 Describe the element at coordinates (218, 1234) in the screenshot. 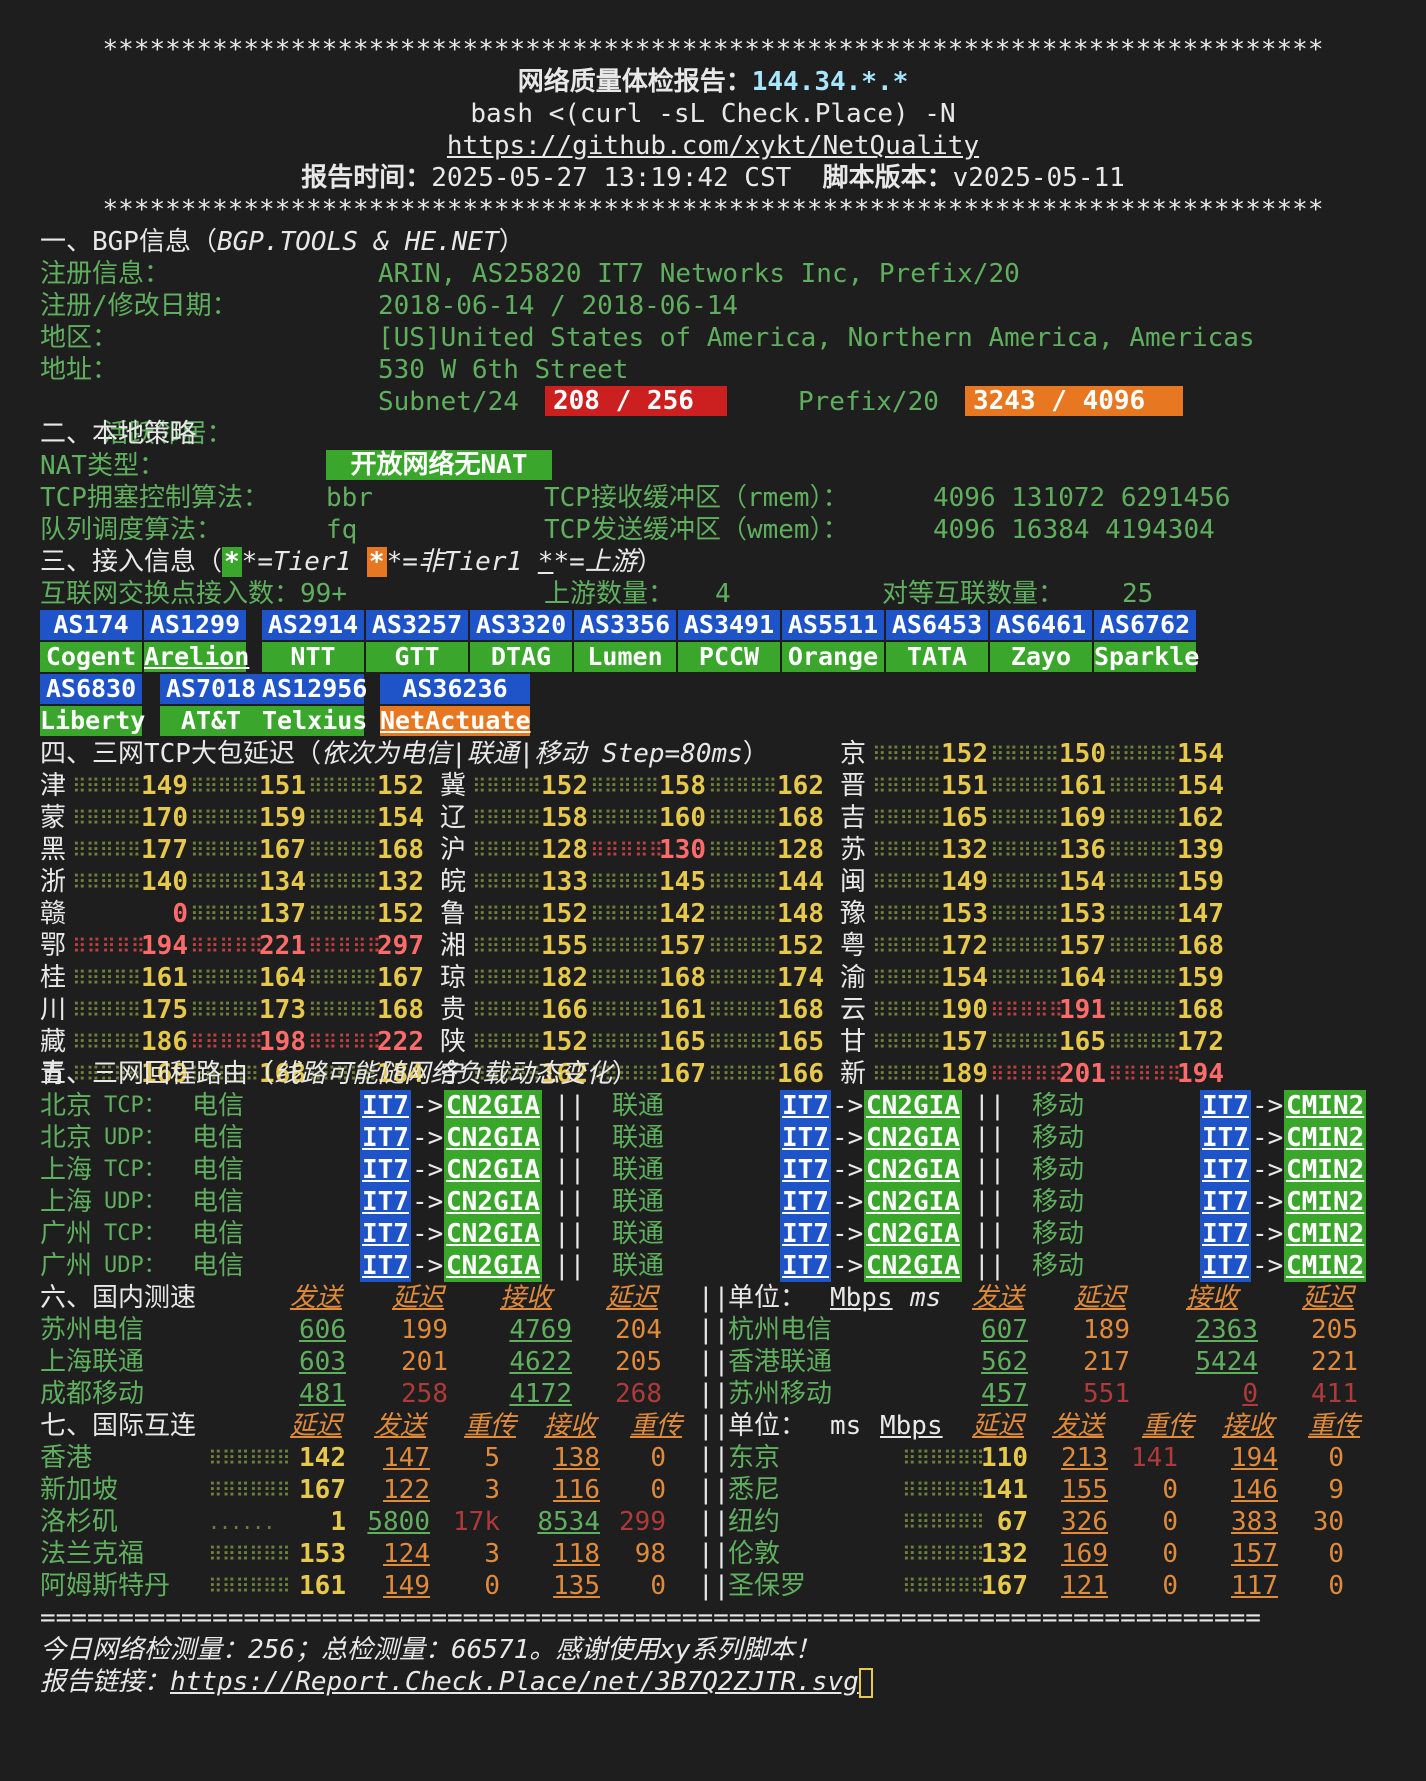

I see `route-carrier-ct: 电信` at that location.